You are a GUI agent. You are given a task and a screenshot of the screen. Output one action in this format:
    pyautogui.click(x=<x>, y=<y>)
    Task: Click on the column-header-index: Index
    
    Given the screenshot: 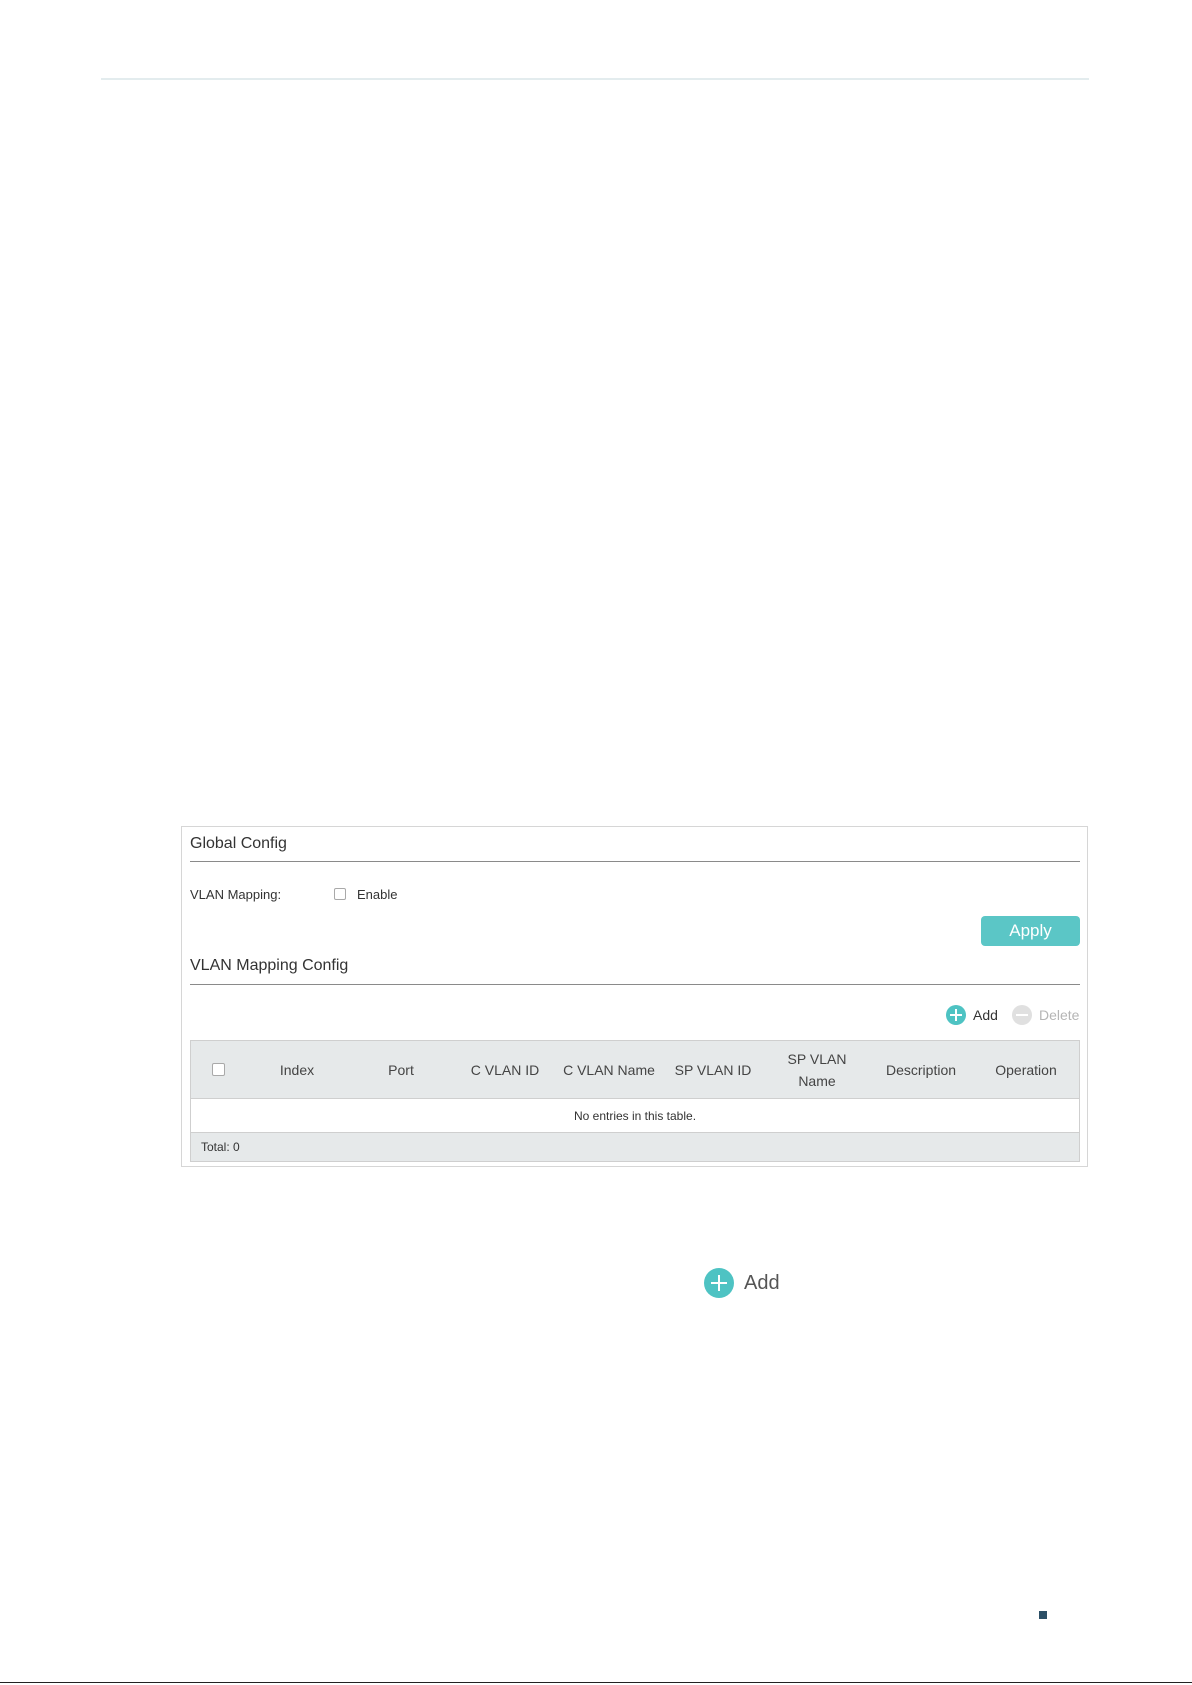 What is the action you would take?
    pyautogui.click(x=297, y=1070)
    